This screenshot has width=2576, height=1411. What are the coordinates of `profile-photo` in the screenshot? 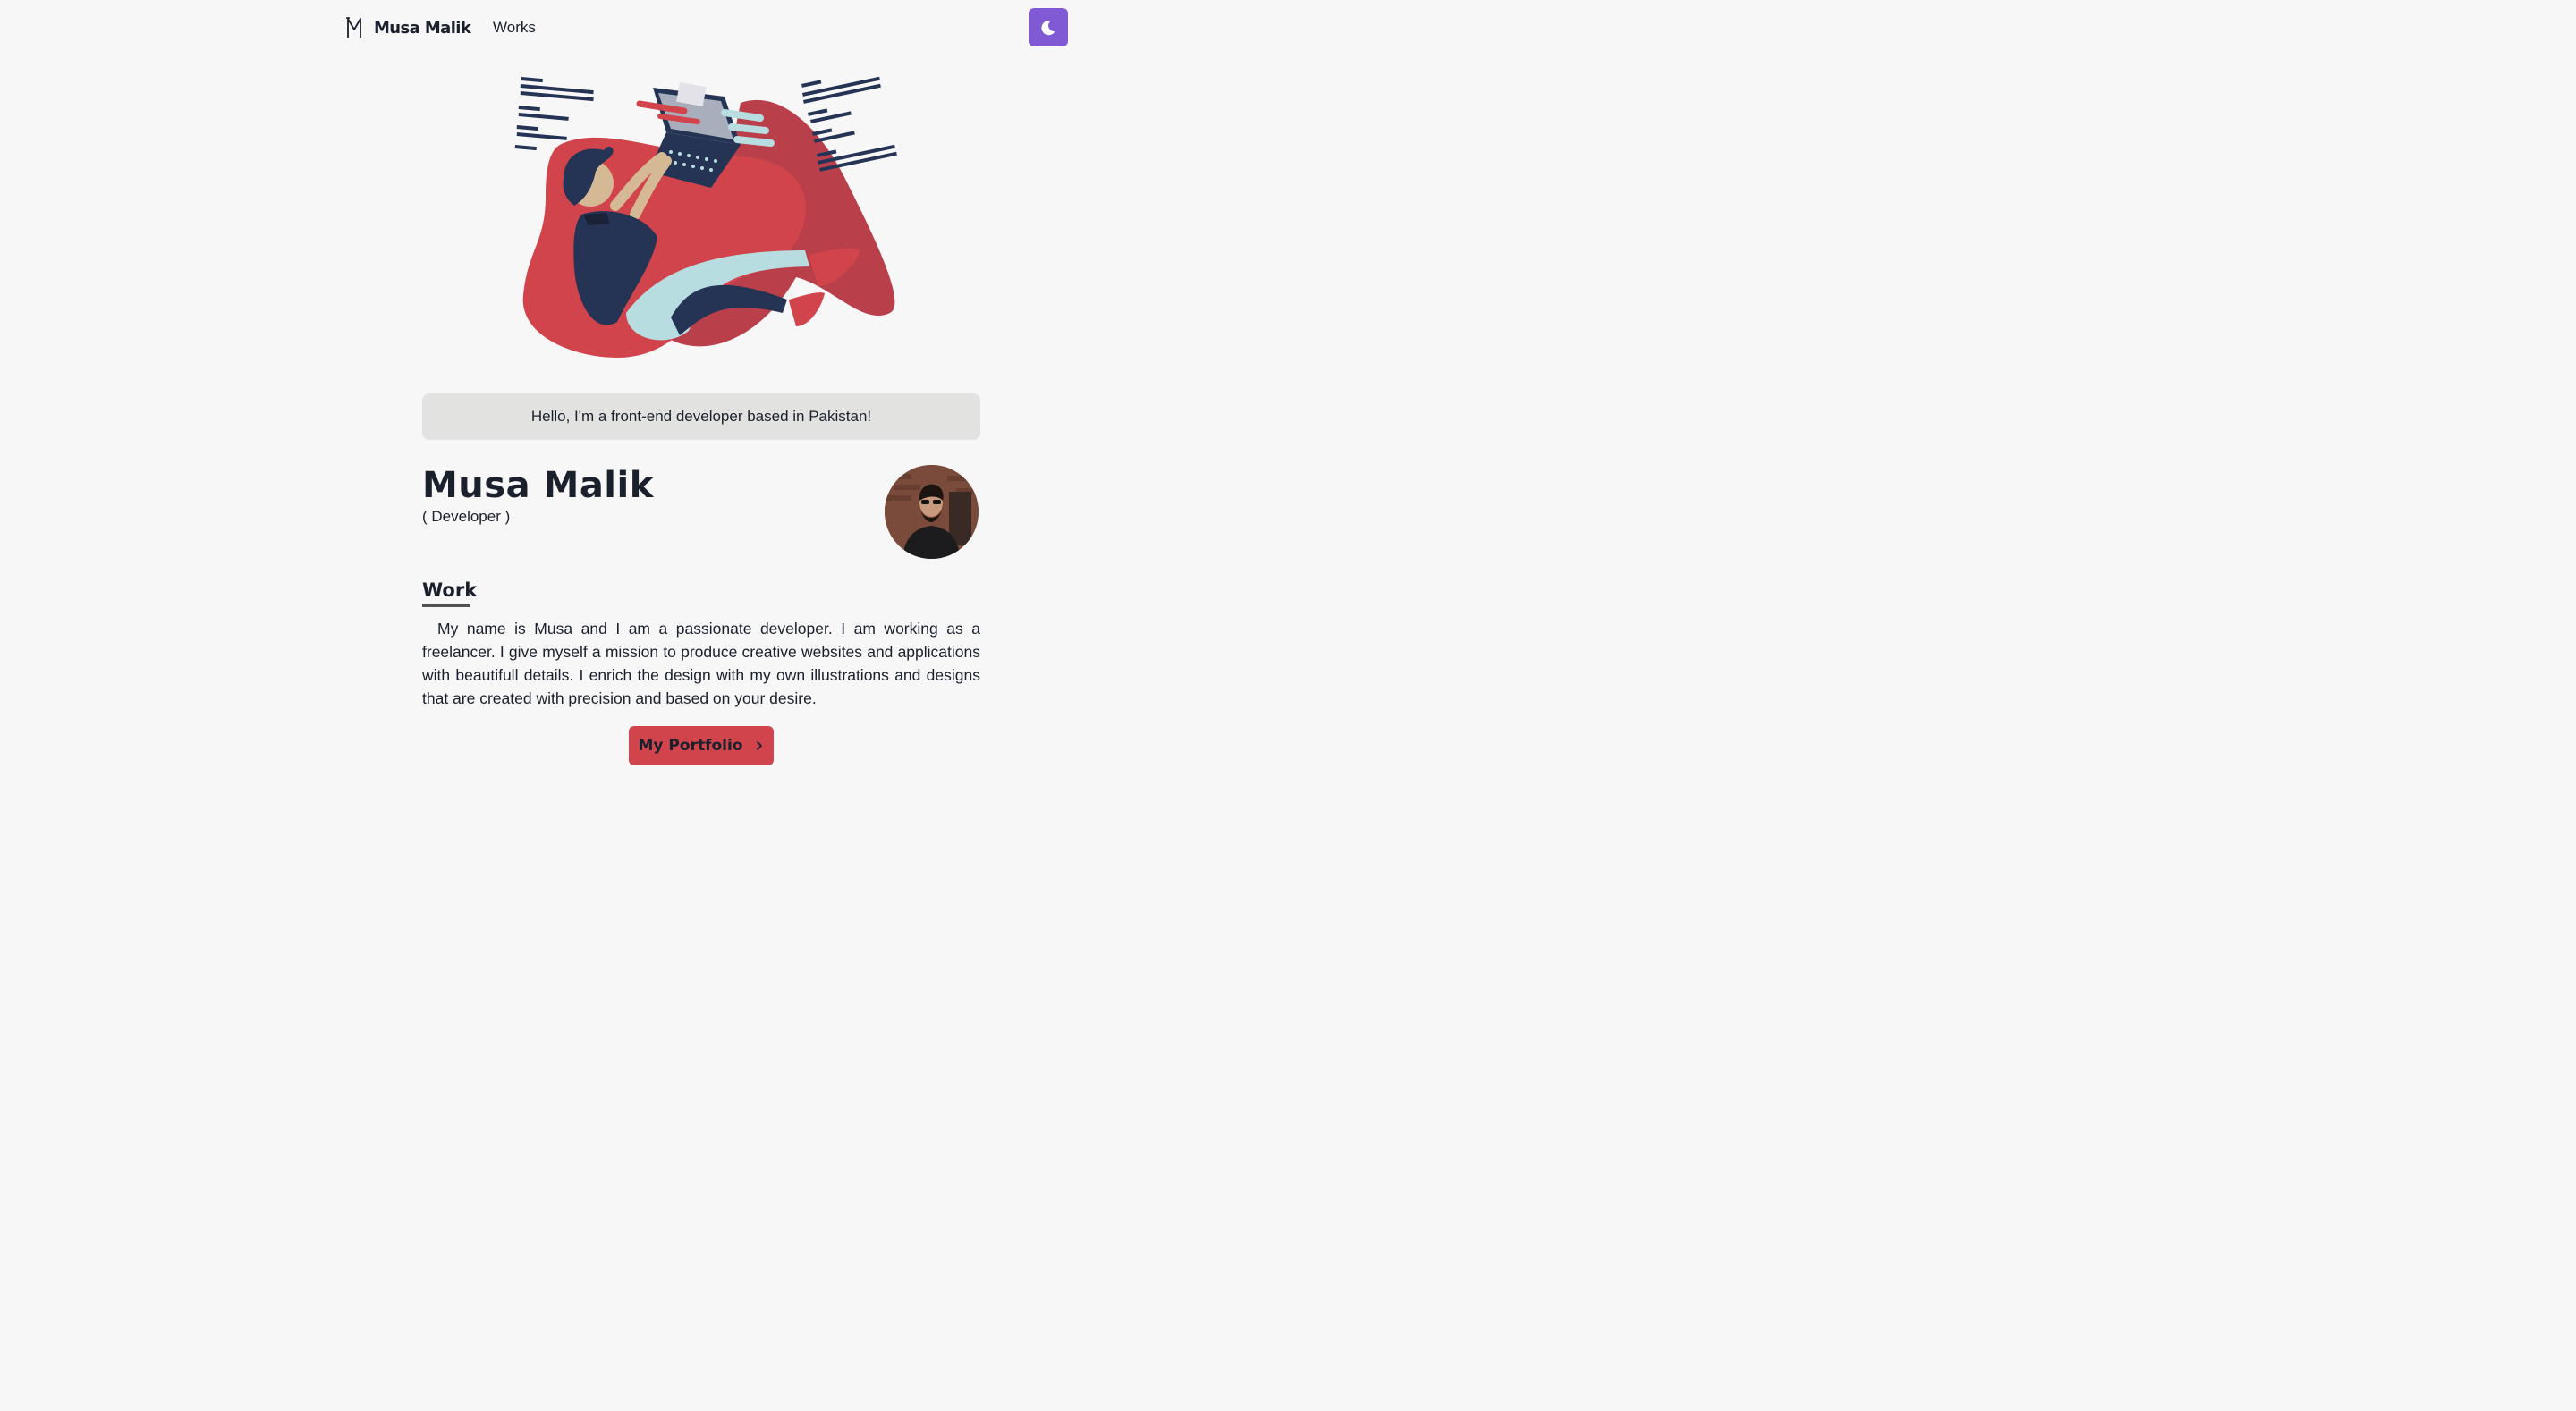 It's located at (932, 512).